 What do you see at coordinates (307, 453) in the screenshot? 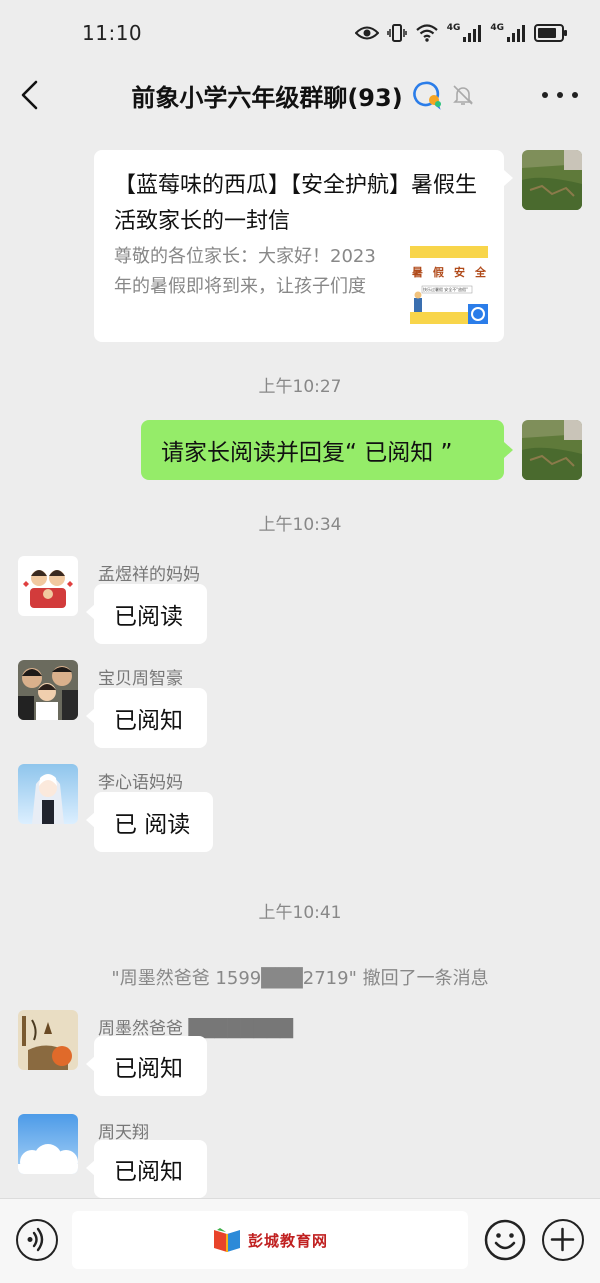
I see `outgoing-message-text: 请家长阅读并回复“ 已阅知 ”` at bounding box center [307, 453].